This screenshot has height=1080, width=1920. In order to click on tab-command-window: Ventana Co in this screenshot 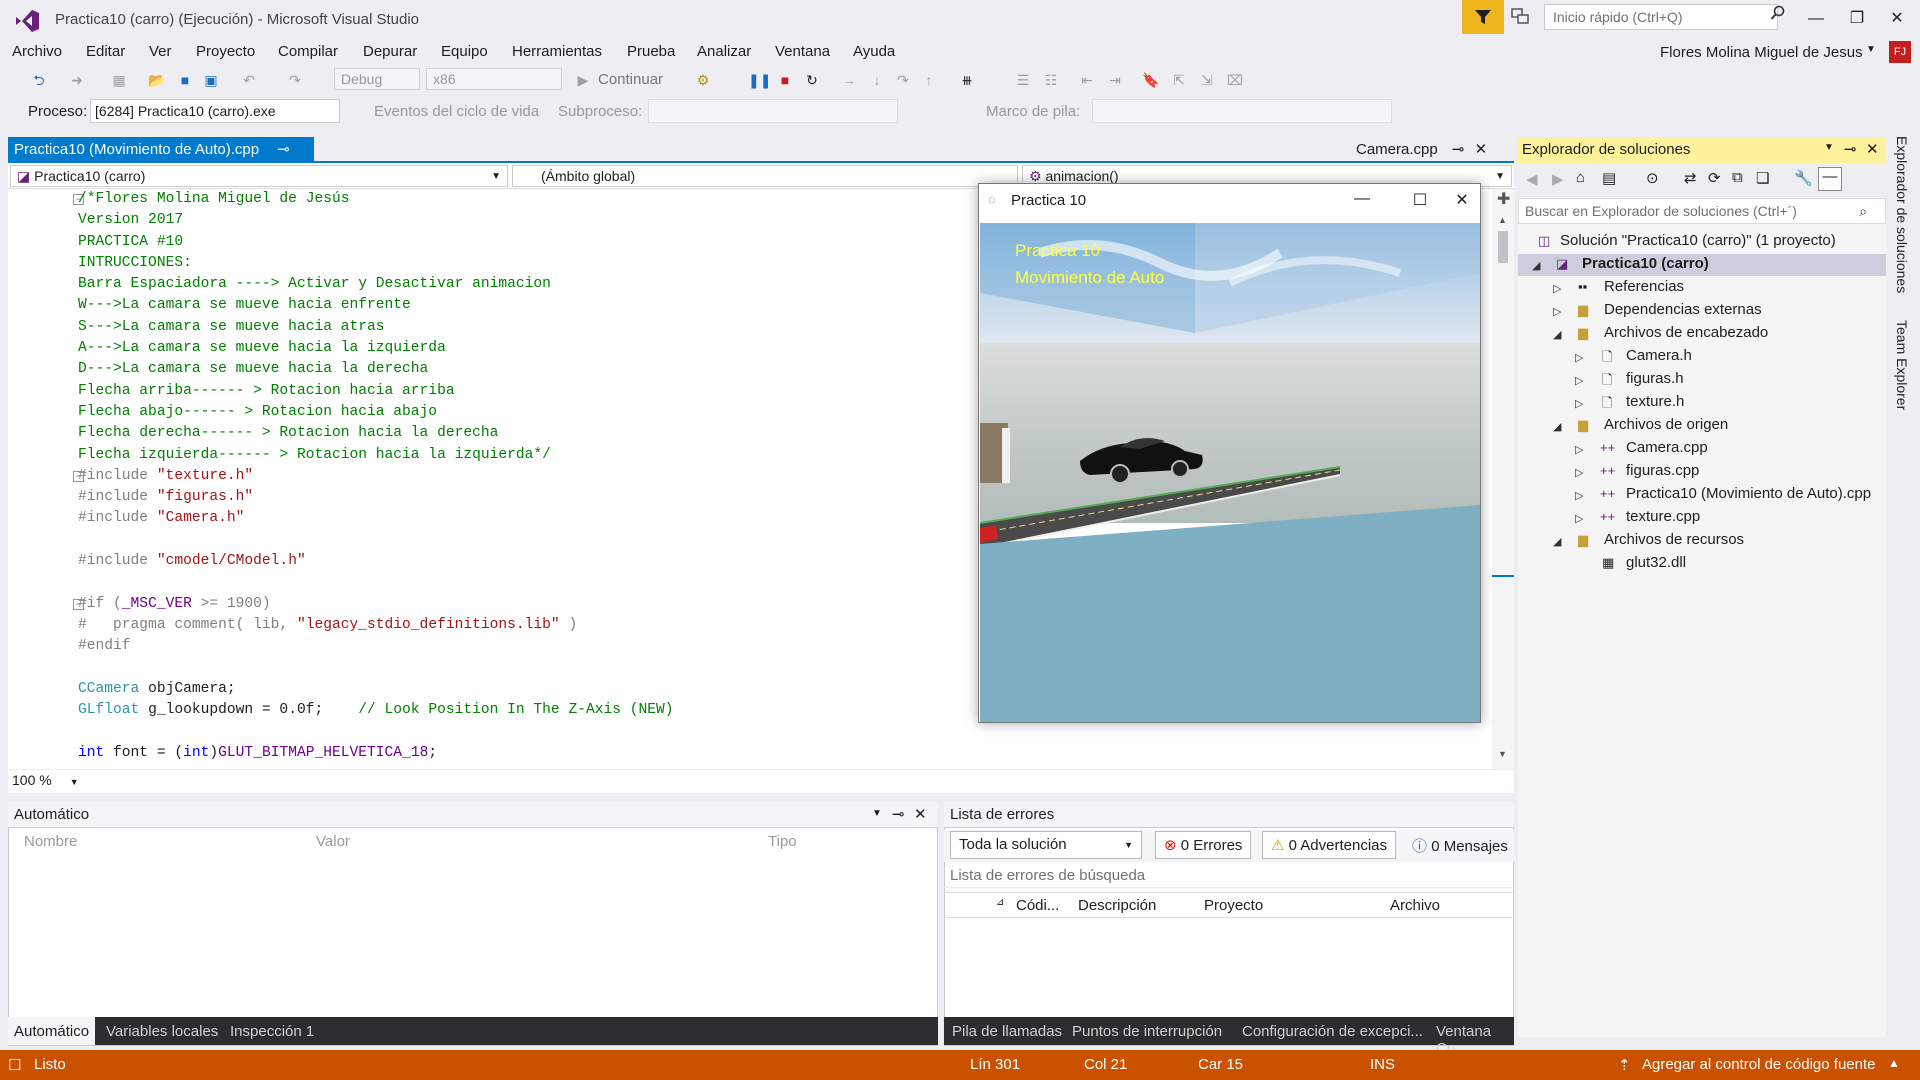, I will do `click(1472, 1039)`.